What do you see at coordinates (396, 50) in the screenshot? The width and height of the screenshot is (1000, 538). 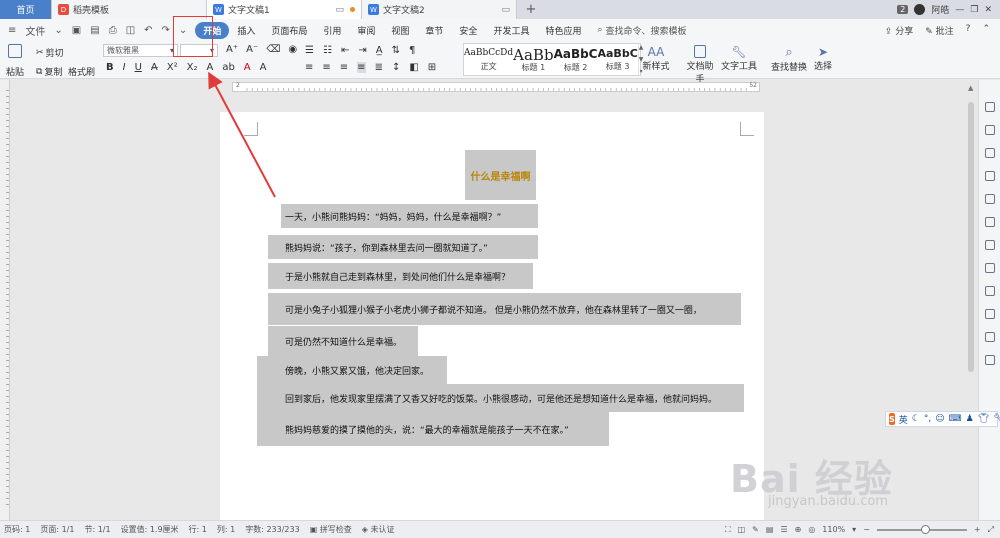 I see `sort-icon: ⇅` at bounding box center [396, 50].